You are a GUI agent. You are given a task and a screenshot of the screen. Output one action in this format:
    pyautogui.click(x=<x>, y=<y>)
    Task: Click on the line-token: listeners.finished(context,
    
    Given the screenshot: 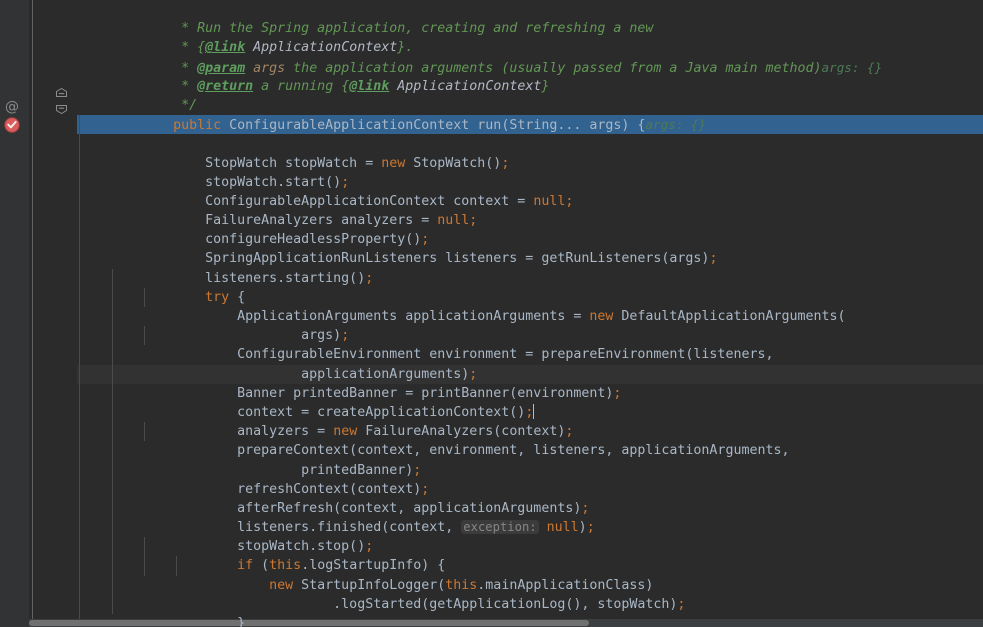 What is the action you would take?
    pyautogui.click(x=301, y=528)
    